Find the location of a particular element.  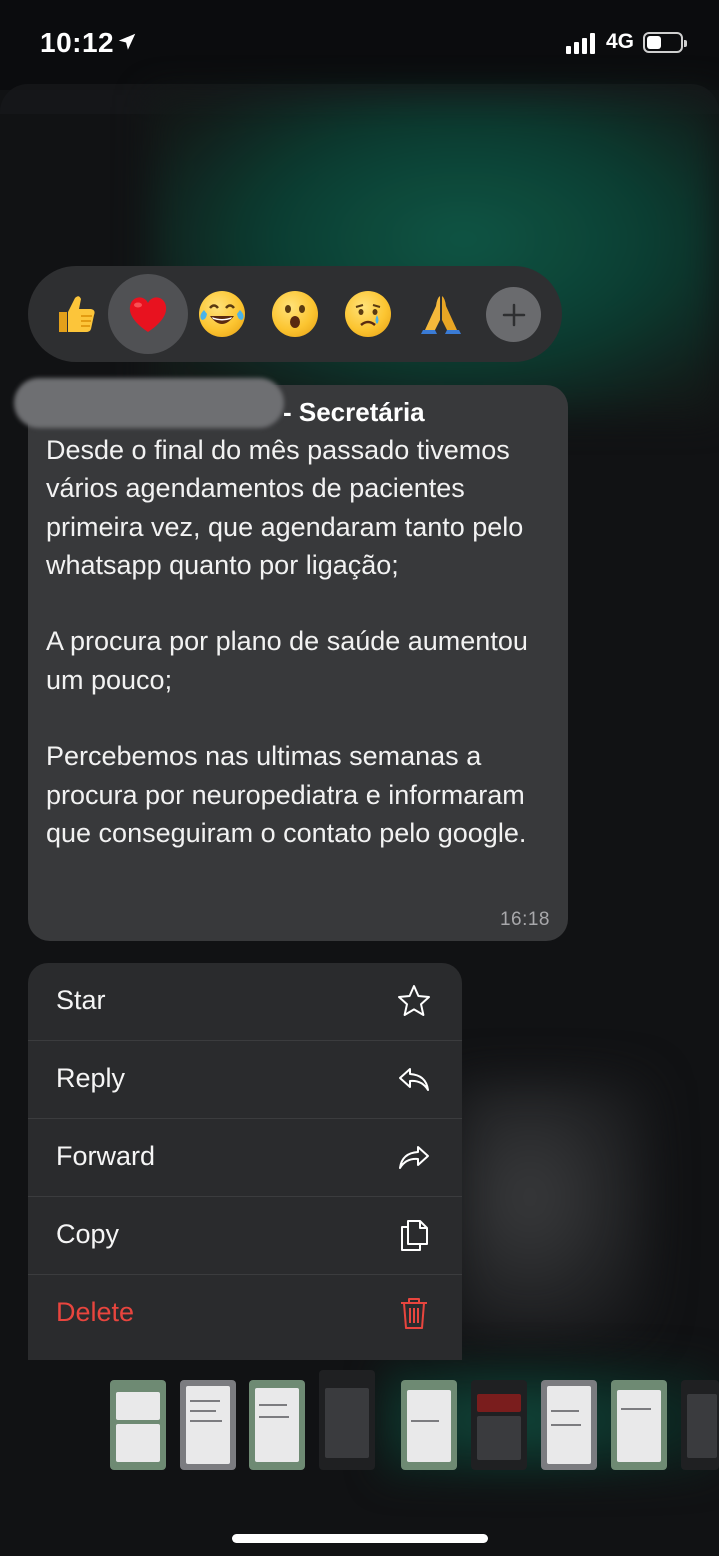

status-bar: 10:12 4G is located at coordinates (359, 43).